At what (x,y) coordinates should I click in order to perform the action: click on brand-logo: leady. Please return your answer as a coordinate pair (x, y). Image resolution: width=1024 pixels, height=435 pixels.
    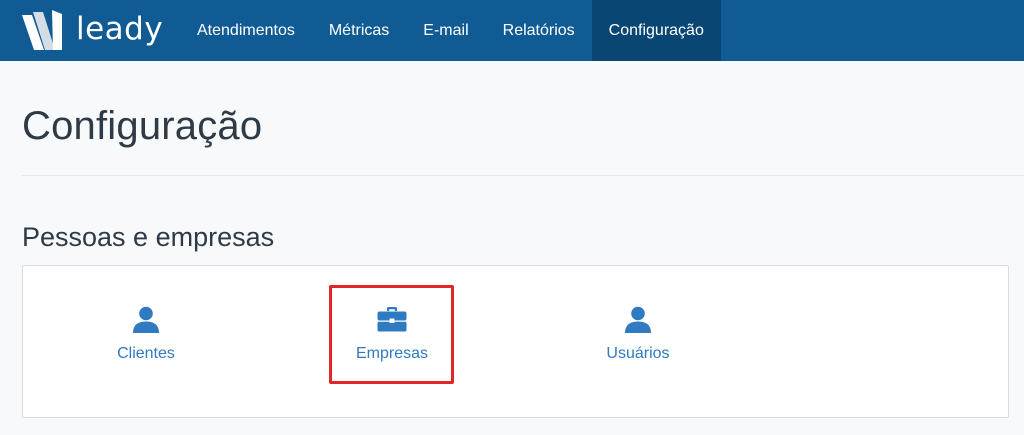
    Looking at the image, I should click on (90, 30).